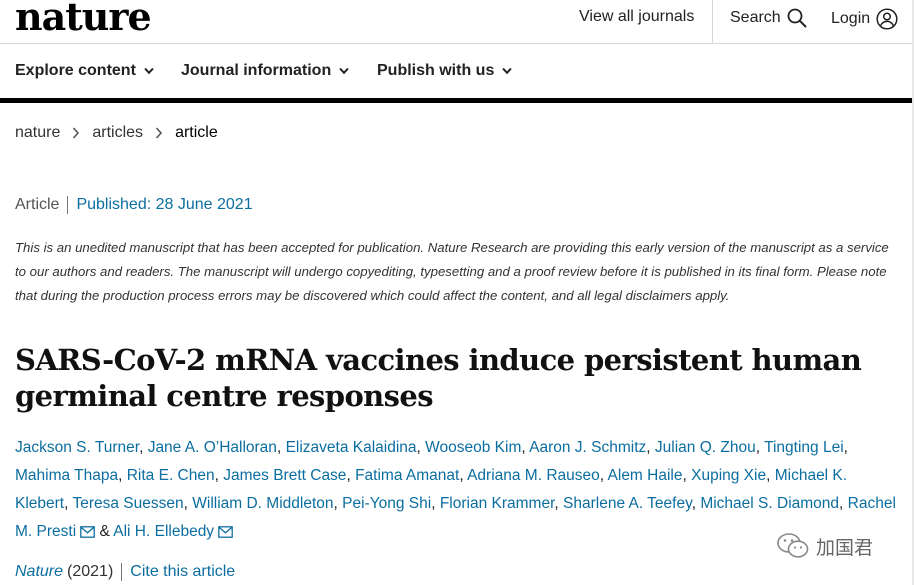 This screenshot has height=585, width=914. I want to click on author-link: Fatima Amanat, so click(407, 475).